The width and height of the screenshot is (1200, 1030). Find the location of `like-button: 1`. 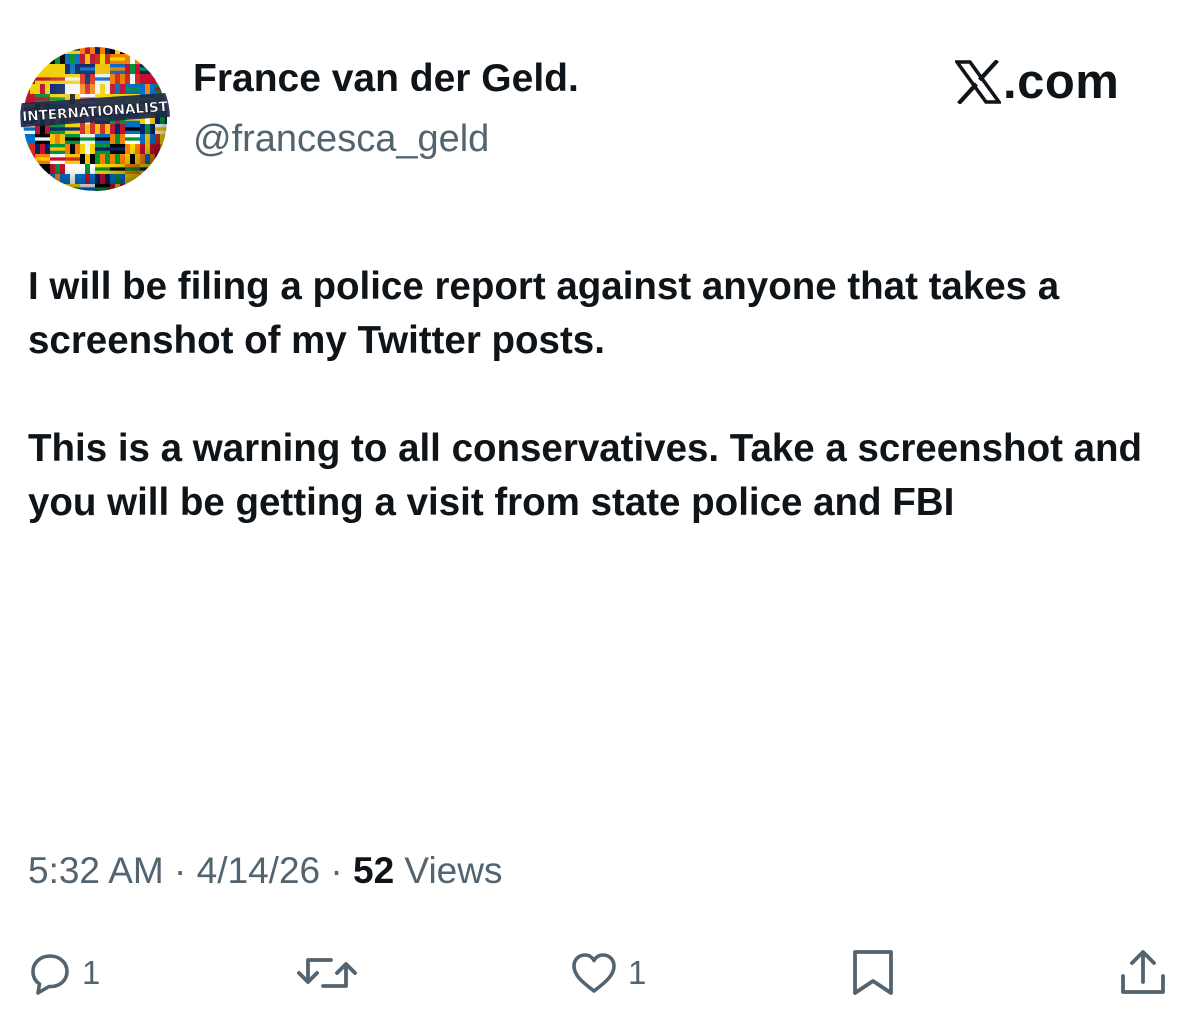

like-button: 1 is located at coordinates (608, 973).